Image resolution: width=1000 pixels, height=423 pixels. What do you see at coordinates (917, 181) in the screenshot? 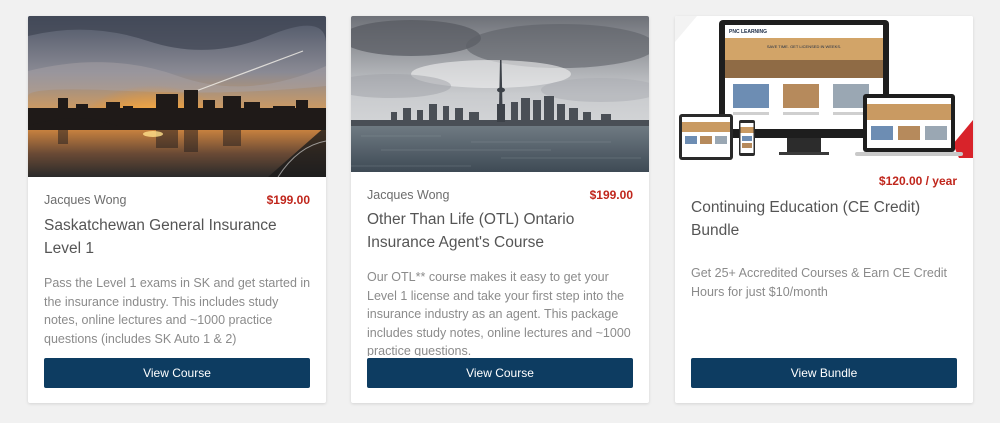
I see `bundle-price: $120.00 / year` at bounding box center [917, 181].